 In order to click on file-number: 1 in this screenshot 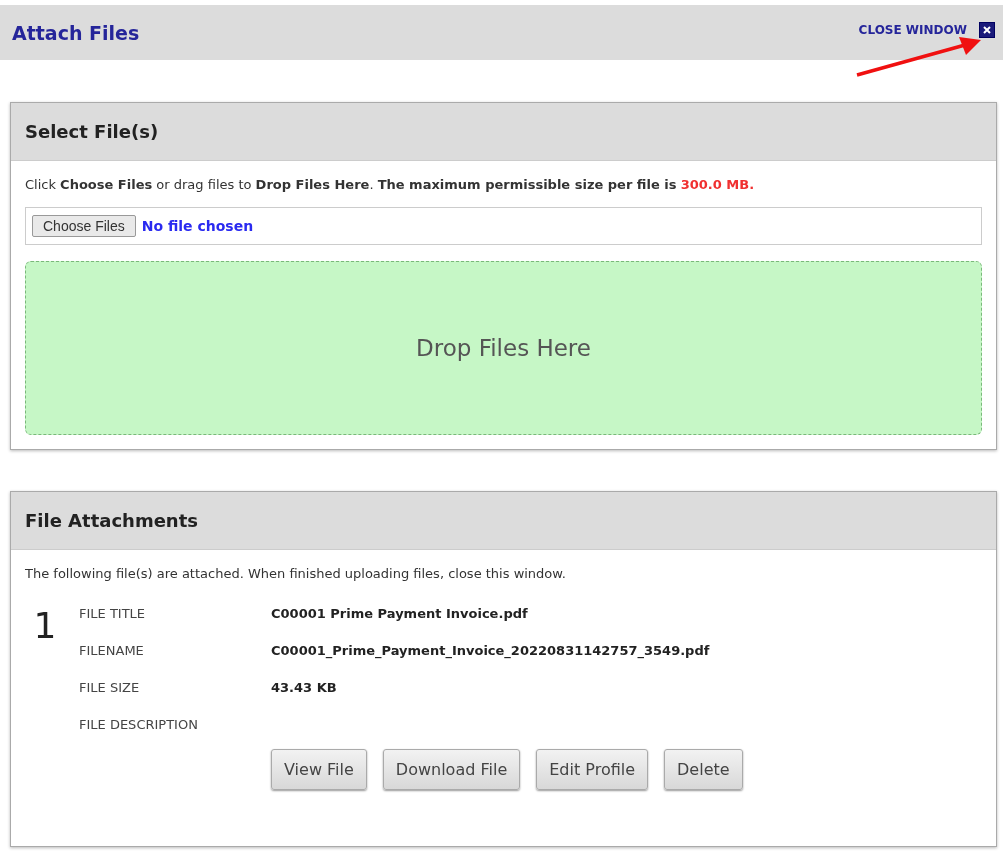, I will do `click(45, 626)`.